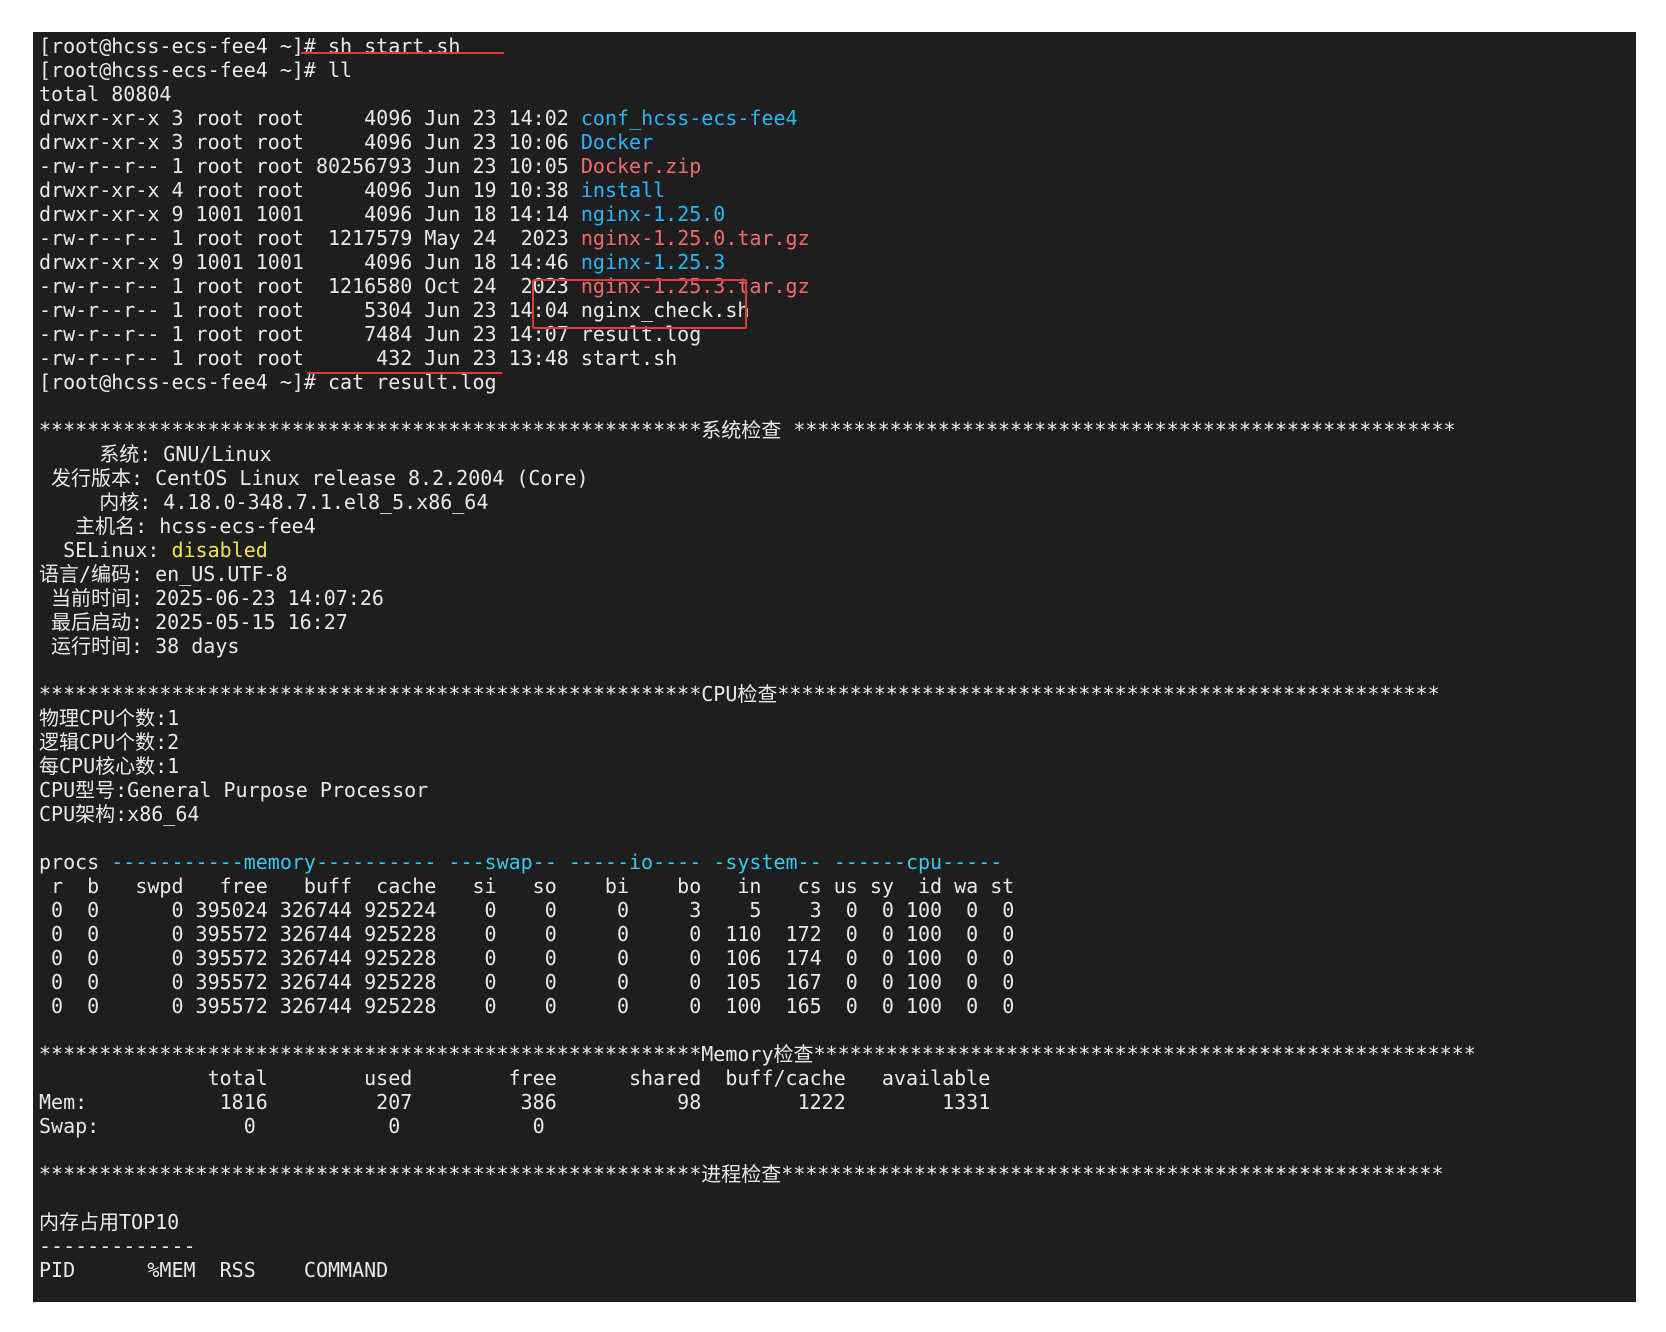  Describe the element at coordinates (211, 598) in the screenshot. I see `terminal-text: 当前时间: 2025-06-23 14:07:26` at that location.